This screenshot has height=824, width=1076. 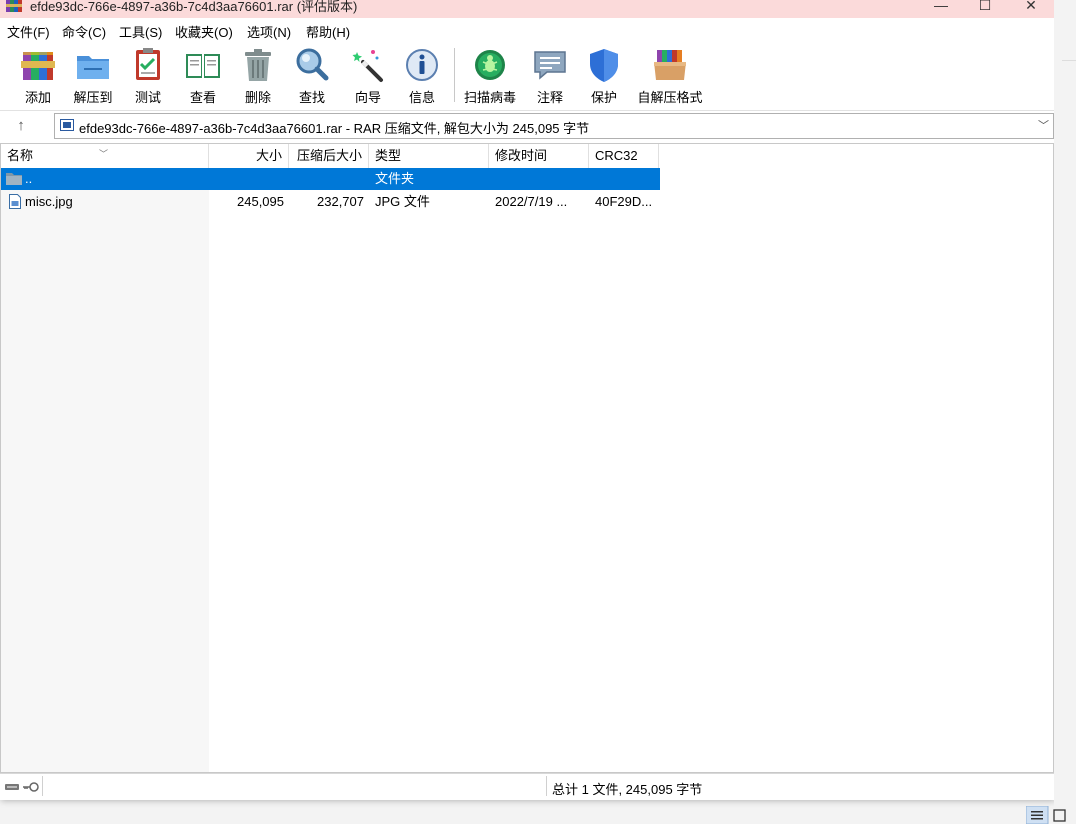 What do you see at coordinates (93, 67) in the screenshot?
I see `extract-to-icon` at bounding box center [93, 67].